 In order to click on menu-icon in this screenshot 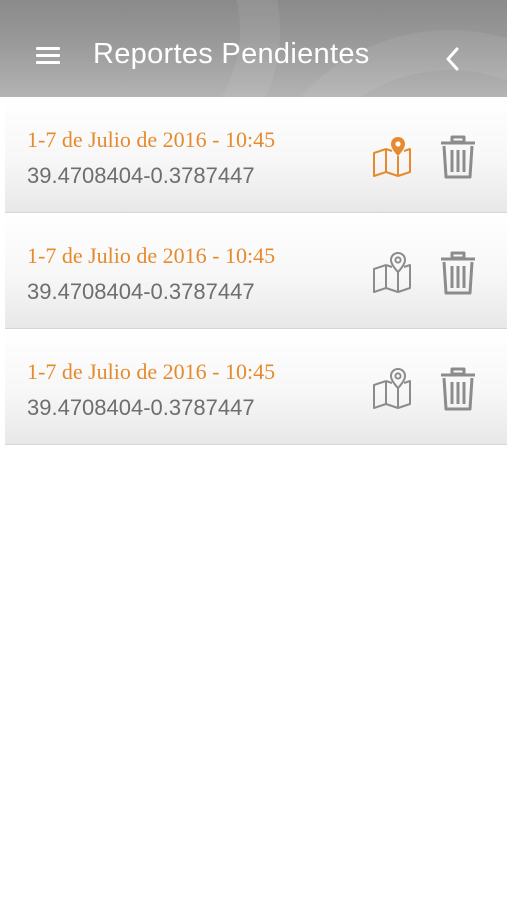, I will do `click(49, 57)`.